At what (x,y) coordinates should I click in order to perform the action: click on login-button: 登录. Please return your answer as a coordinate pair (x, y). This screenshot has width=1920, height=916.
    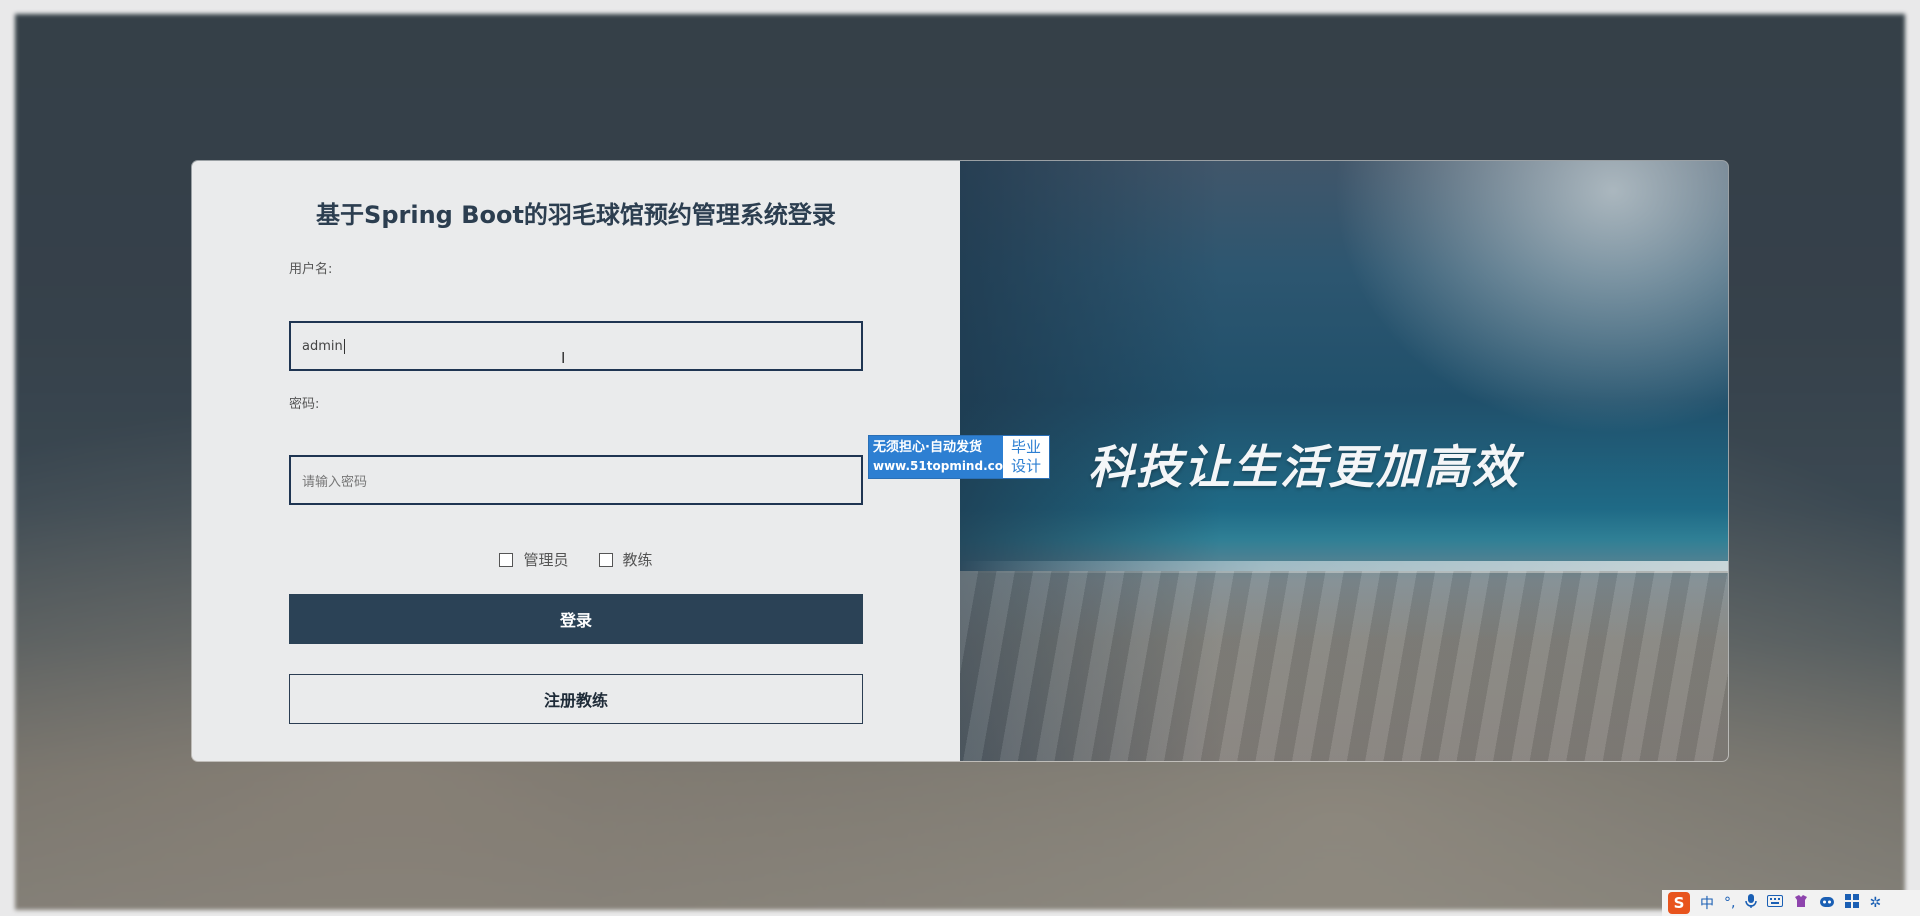
    Looking at the image, I should click on (576, 619).